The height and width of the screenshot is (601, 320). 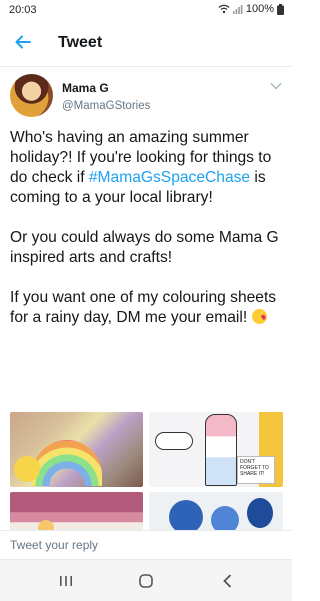 I want to click on share-card: DON'T FORGET TO SHARE IT!, so click(x=256, y=470).